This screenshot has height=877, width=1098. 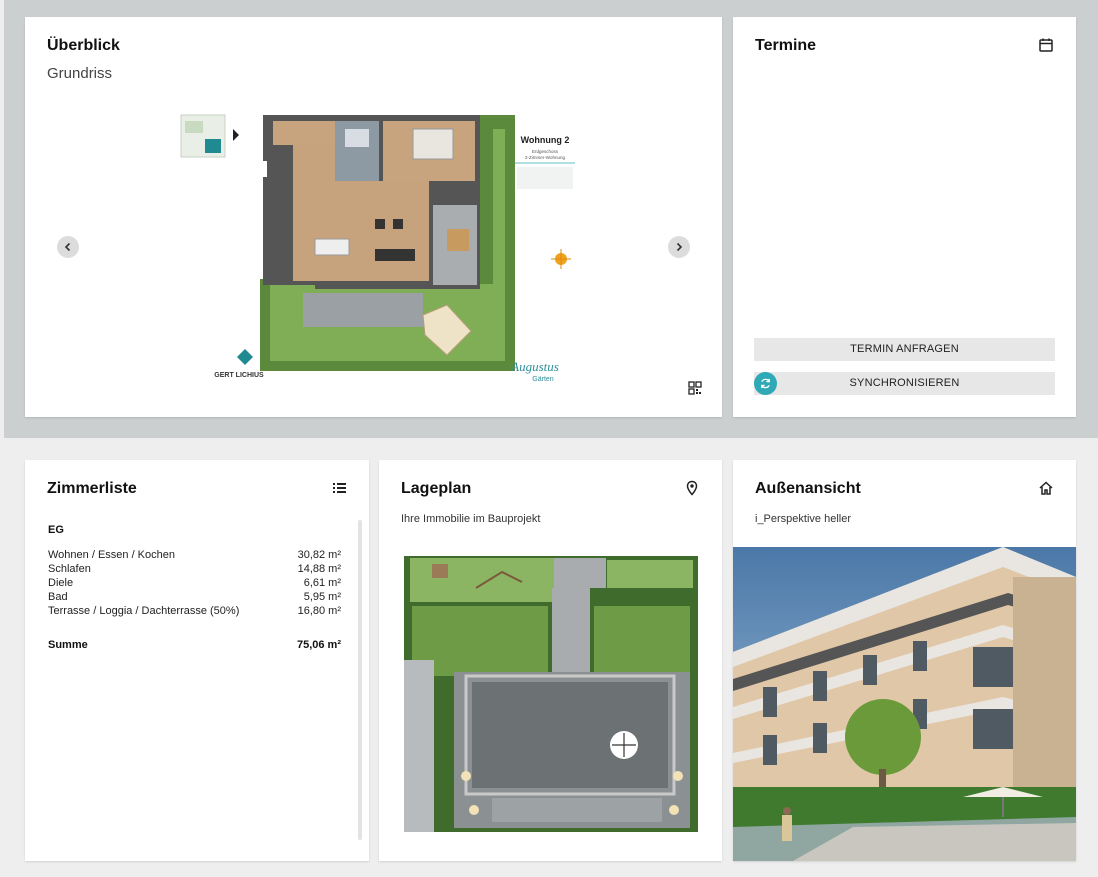 I want to click on chevron-left-icon, so click(x=67, y=247).